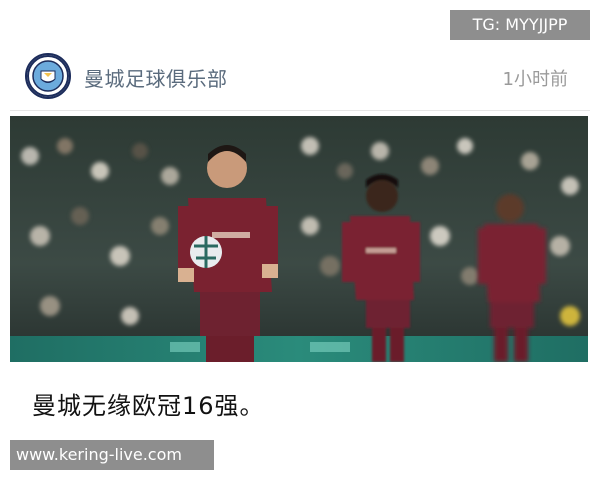  Describe the element at coordinates (300, 77) in the screenshot. I see `post-header: 曼城足球俱乐部 1小时前` at that location.